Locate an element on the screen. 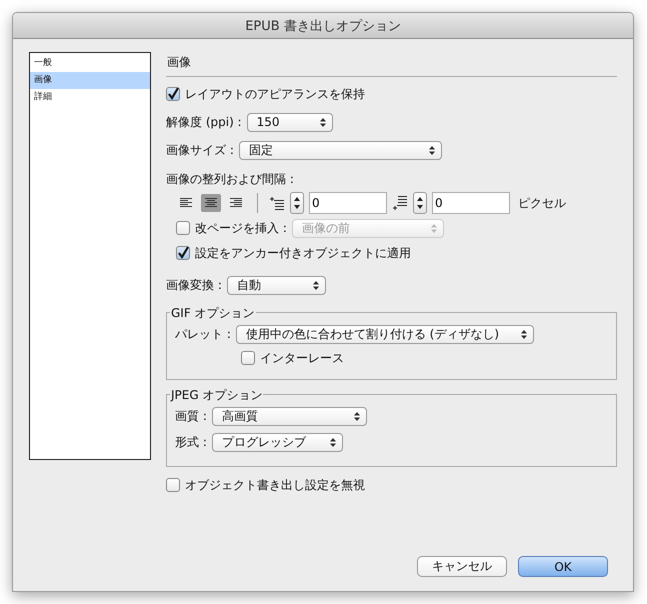  category-item: 一般 is located at coordinates (90, 63).